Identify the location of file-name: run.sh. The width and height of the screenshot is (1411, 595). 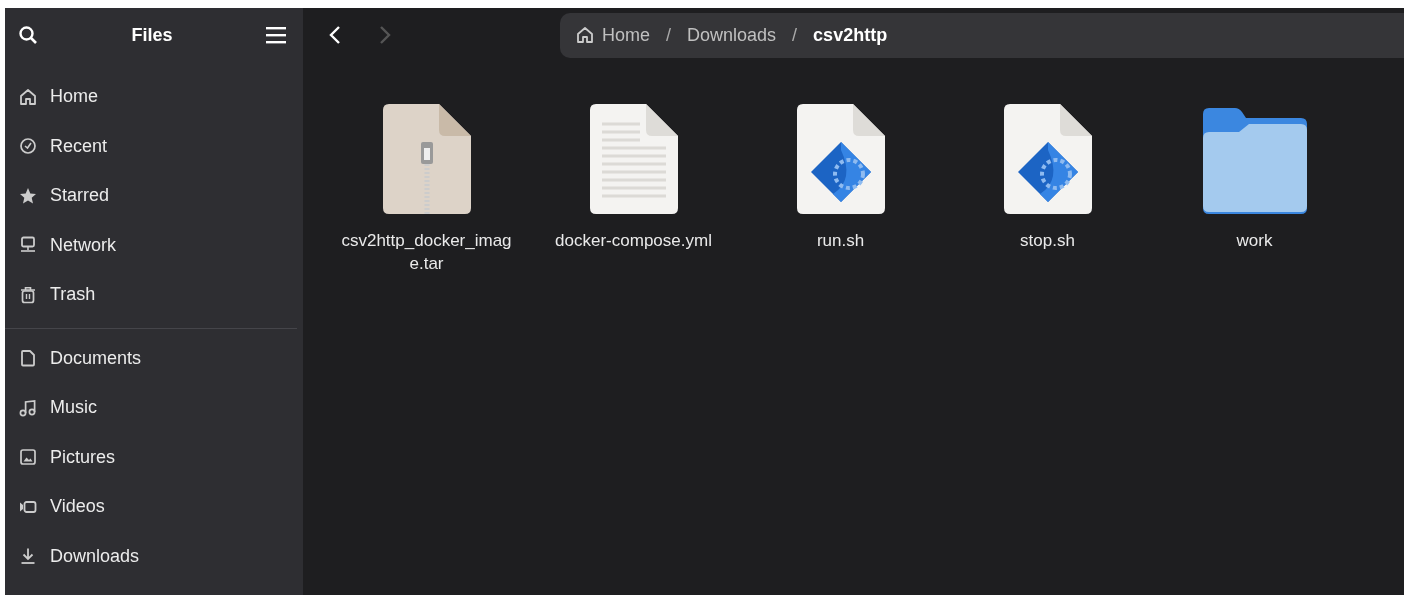
(840, 241).